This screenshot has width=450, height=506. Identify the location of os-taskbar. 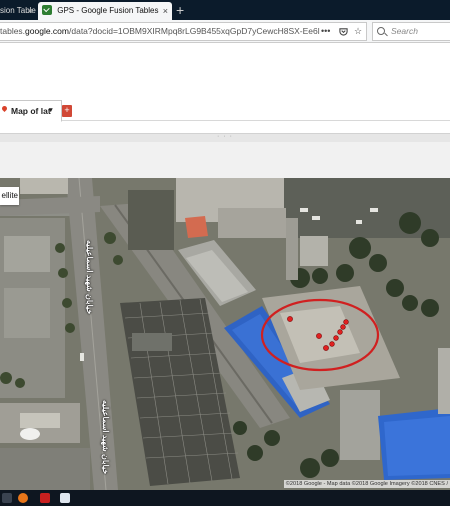
(225, 498).